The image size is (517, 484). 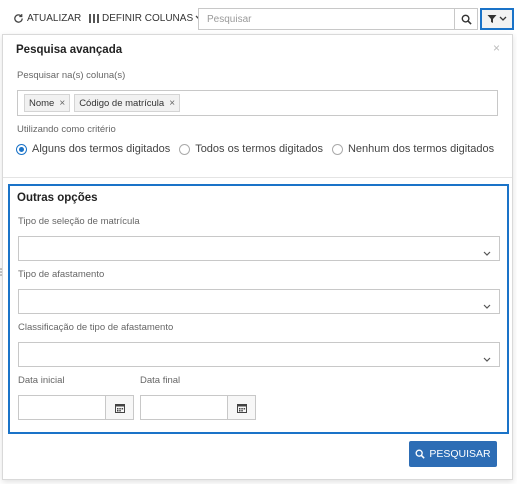 I want to click on criteria-radio-label: Alguns dos termos digitados, so click(x=101, y=149).